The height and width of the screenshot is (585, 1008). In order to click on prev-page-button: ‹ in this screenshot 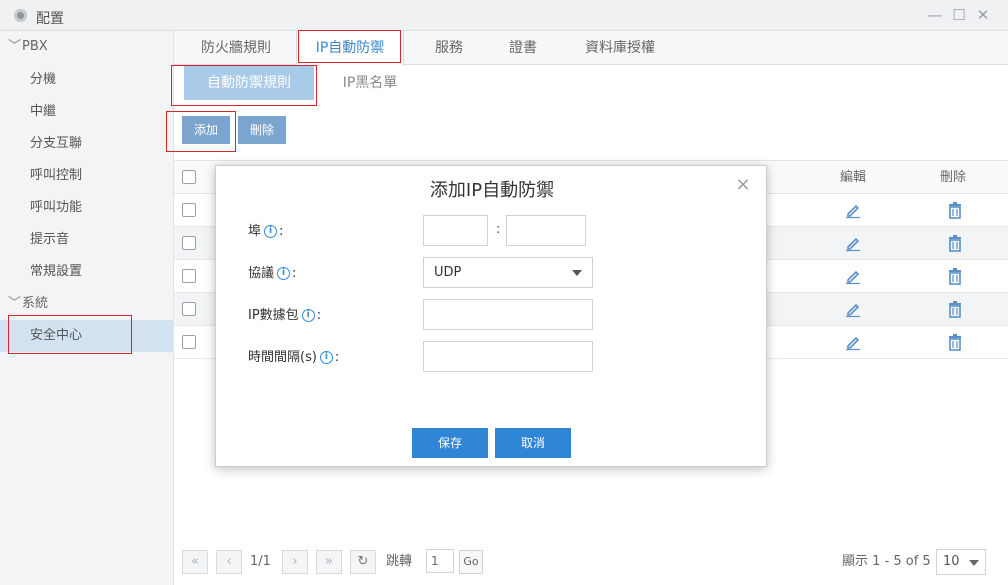, I will do `click(229, 562)`.